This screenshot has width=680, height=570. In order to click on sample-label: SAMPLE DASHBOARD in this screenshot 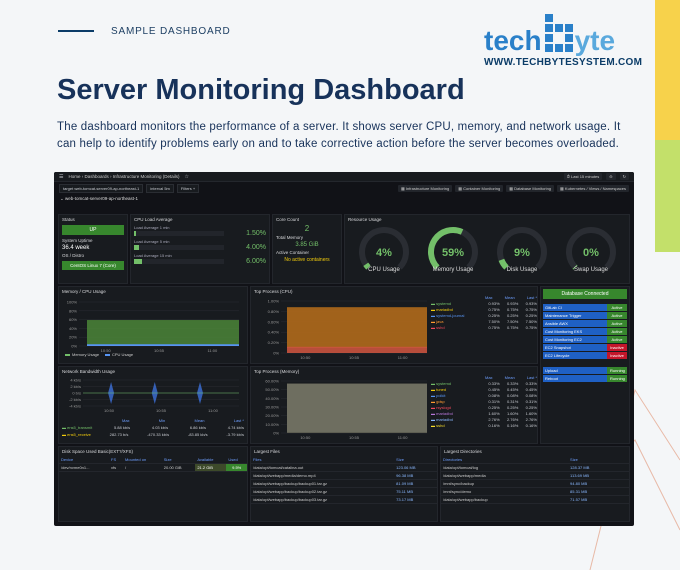, I will do `click(171, 31)`.